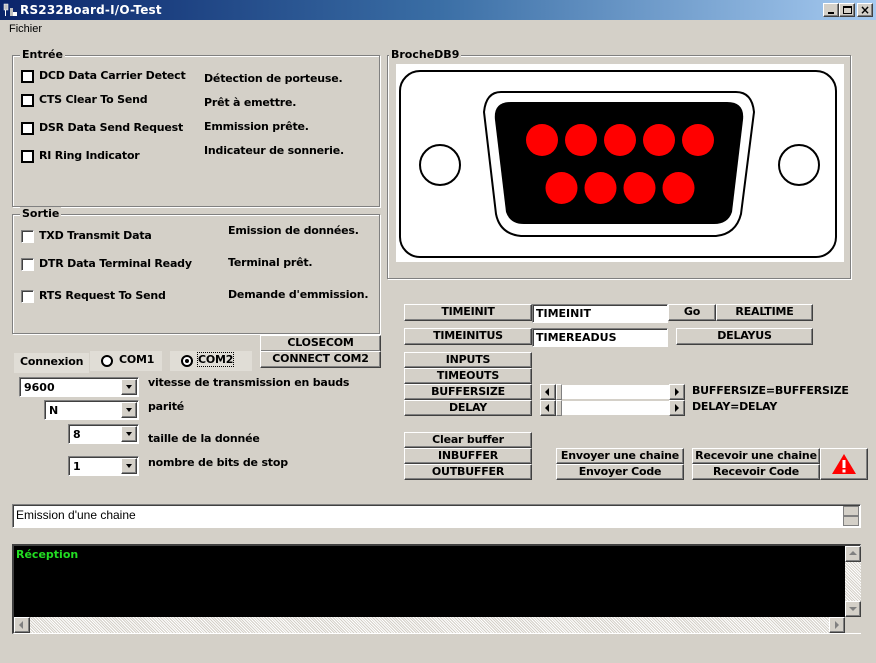 This screenshot has width=876, height=663. Describe the element at coordinates (436, 516) in the screenshot. I see `emission-textarea: Emission d'une chaine` at that location.